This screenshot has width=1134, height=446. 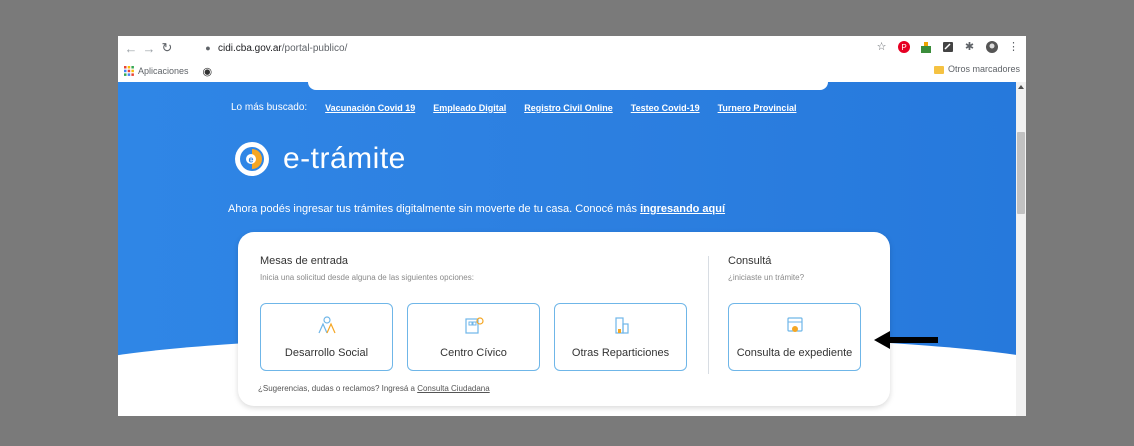 What do you see at coordinates (208, 71) in the screenshot?
I see `globe-icon: ◉` at bounding box center [208, 71].